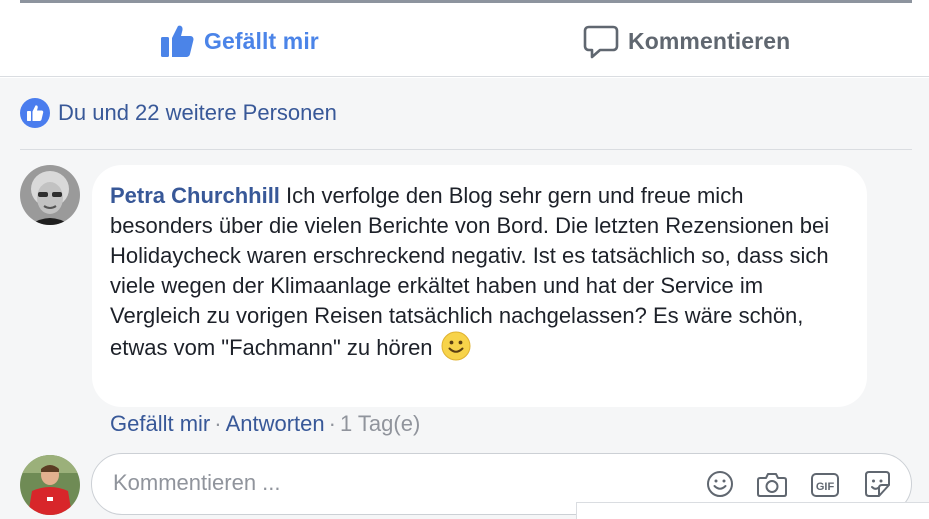 This screenshot has height=519, width=929. What do you see at coordinates (825, 487) in the screenshot?
I see `svg-text: GIF` at bounding box center [825, 487].